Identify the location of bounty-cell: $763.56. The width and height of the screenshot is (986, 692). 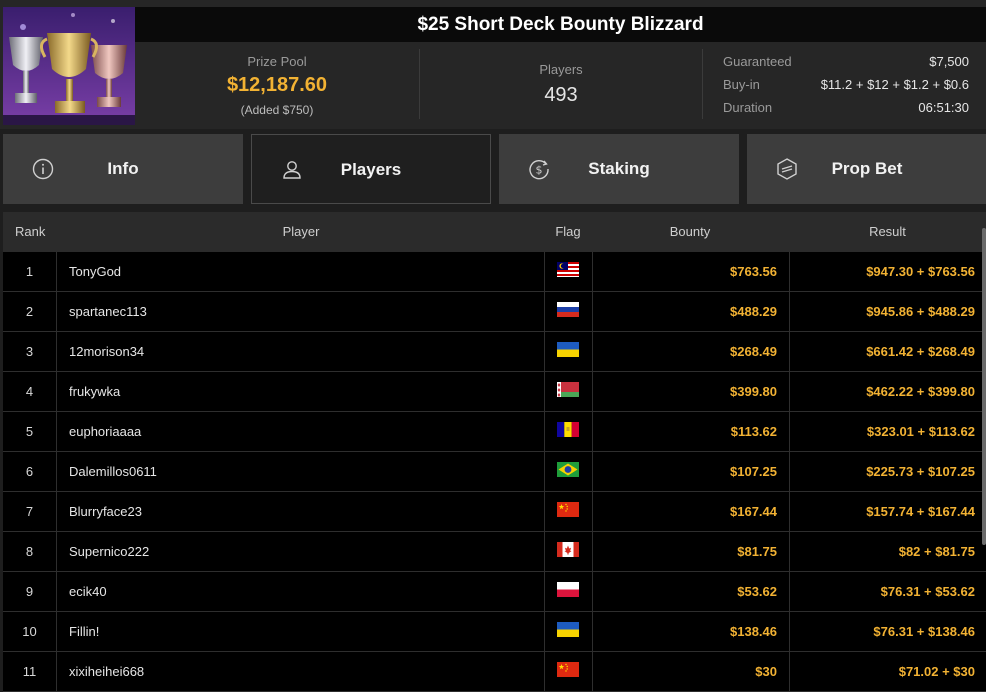
(753, 271).